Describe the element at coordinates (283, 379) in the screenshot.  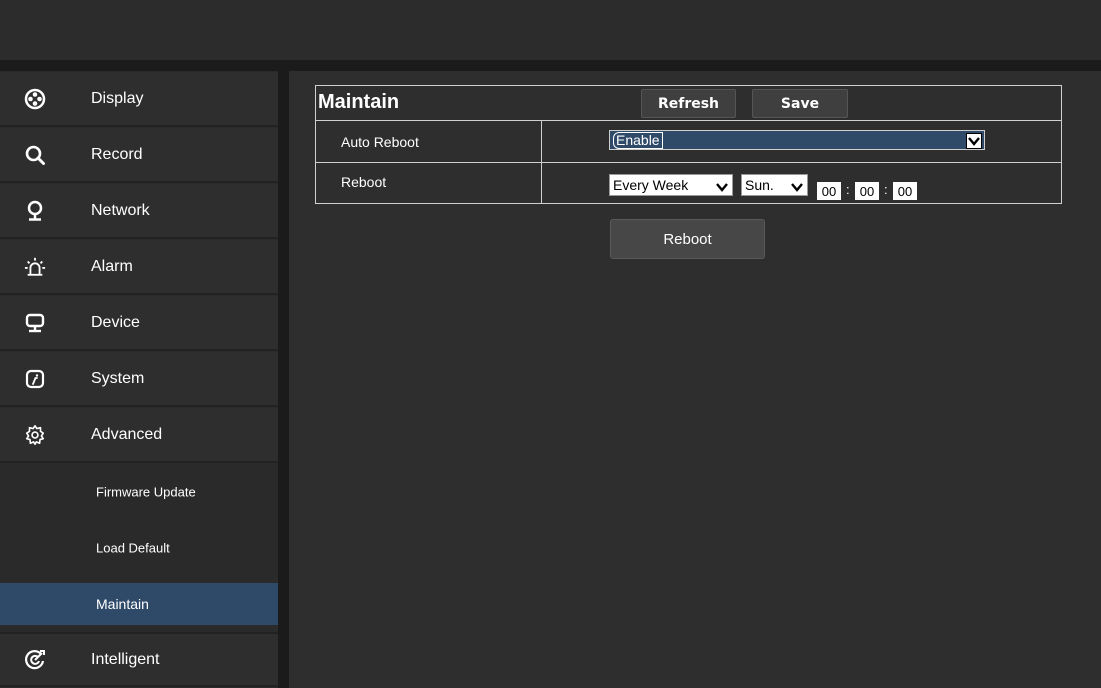
I see `sidebar-divider` at that location.